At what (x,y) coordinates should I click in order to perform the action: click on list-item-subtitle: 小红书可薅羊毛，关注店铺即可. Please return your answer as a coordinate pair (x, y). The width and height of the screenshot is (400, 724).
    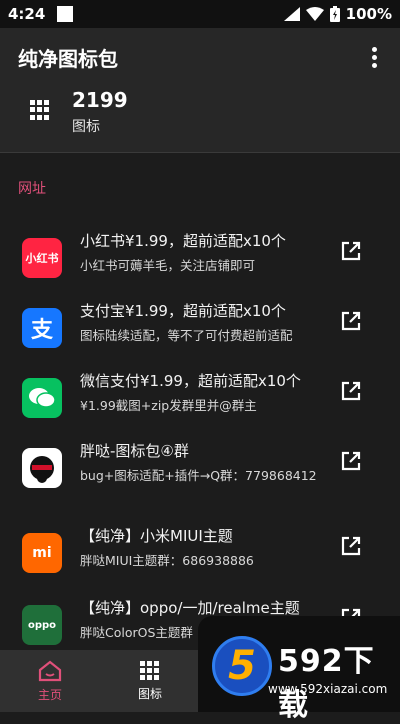
    Looking at the image, I should click on (168, 265).